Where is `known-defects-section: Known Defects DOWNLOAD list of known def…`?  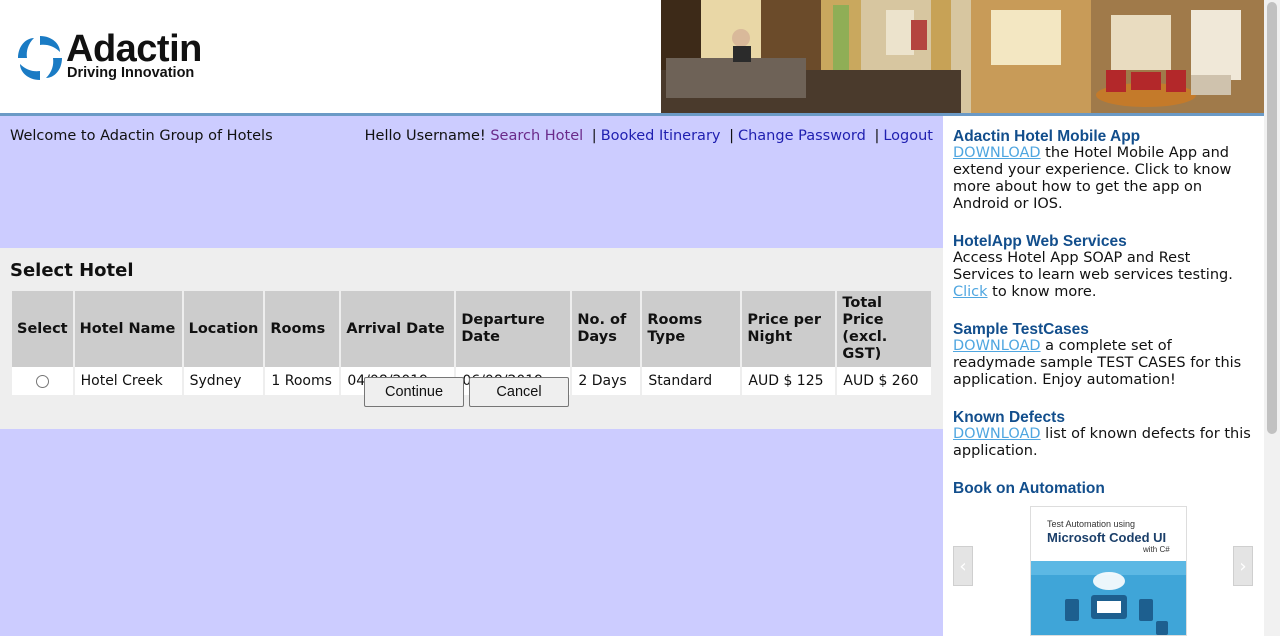
known-defects-section: Known Defects DOWNLOAD list of known def… is located at coordinates (1103, 434).